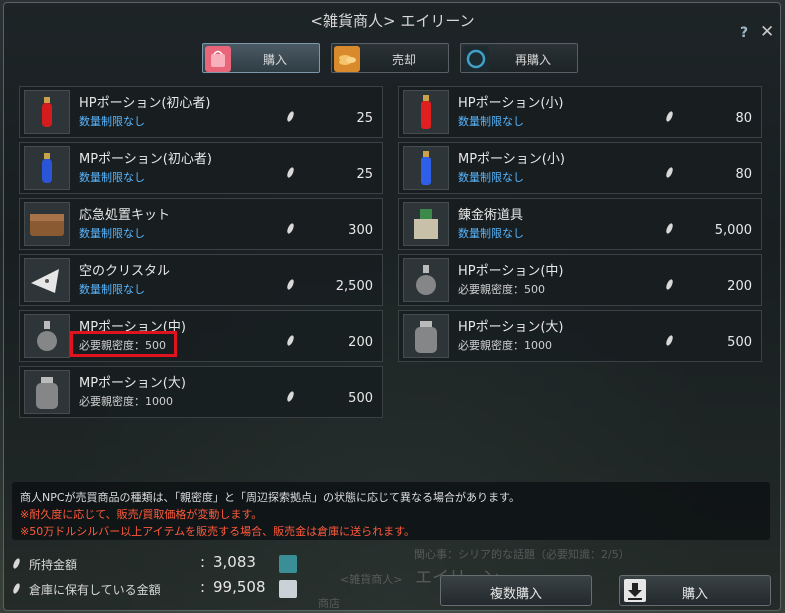 The height and width of the screenshot is (613, 785). Describe the element at coordinates (234, 562) in the screenshot. I see `held-money-value: 3,083` at that location.